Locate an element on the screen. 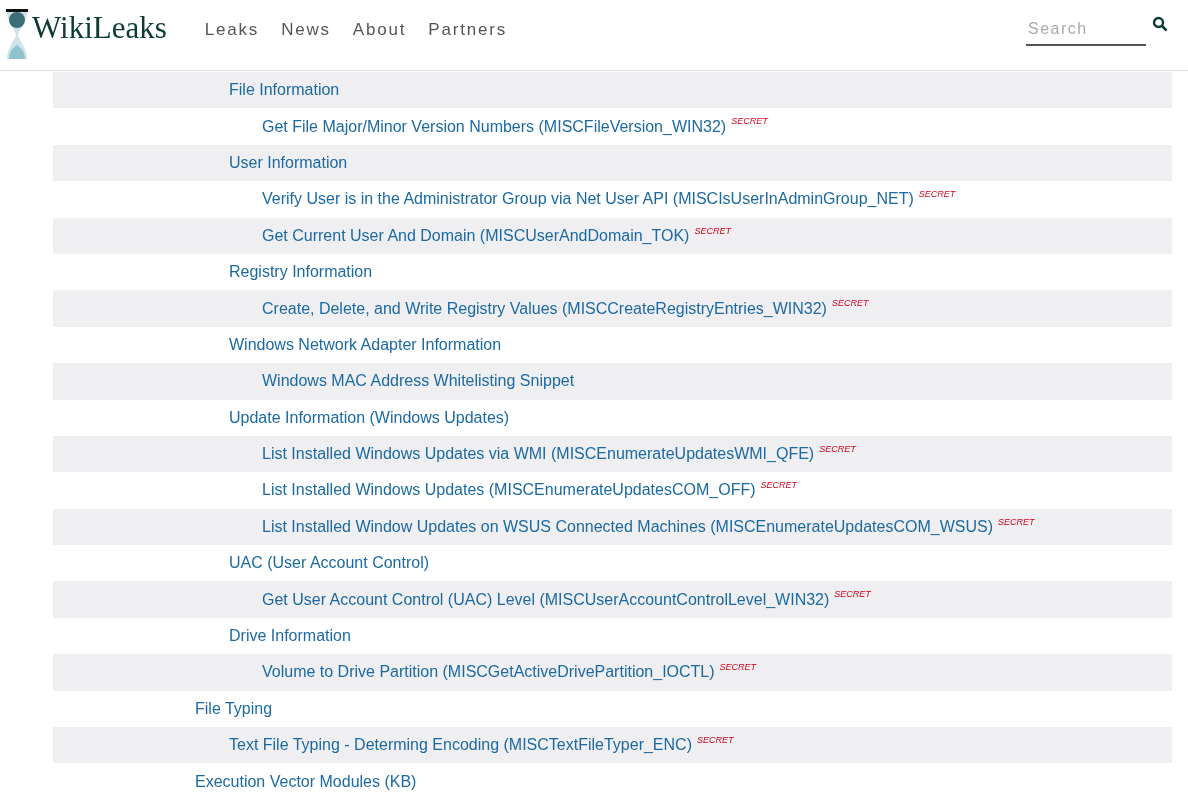 Image resolution: width=1188 pixels, height=802 pixels. tree-link: List Installed Window Updates on WSUS Connected Machines (MISCEnumerateUpdatesCOM_WSUS) is located at coordinates (627, 526).